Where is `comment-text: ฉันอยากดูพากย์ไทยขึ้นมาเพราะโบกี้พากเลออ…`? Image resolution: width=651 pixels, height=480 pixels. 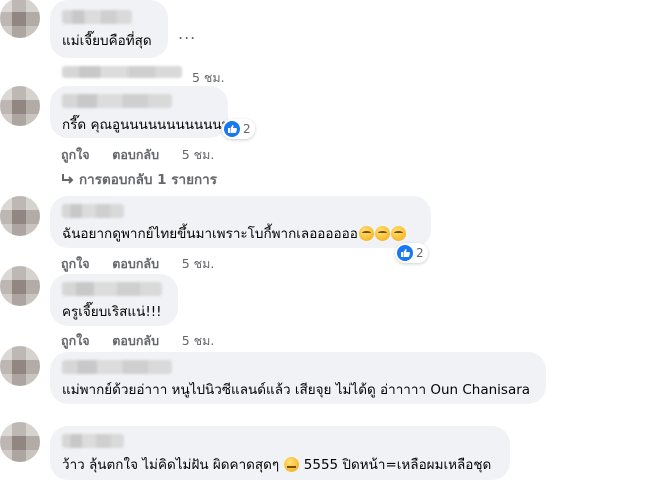
comment-text: ฉันอยากดูพากย์ไทยขึ้นมาเพราะโบกี้พากเลออ… is located at coordinates (234, 234).